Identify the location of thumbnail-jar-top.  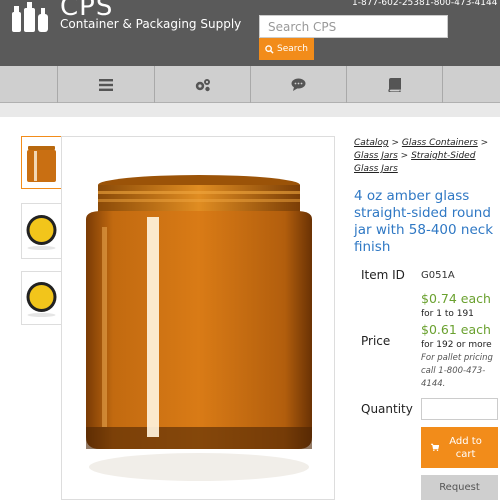
(41, 231).